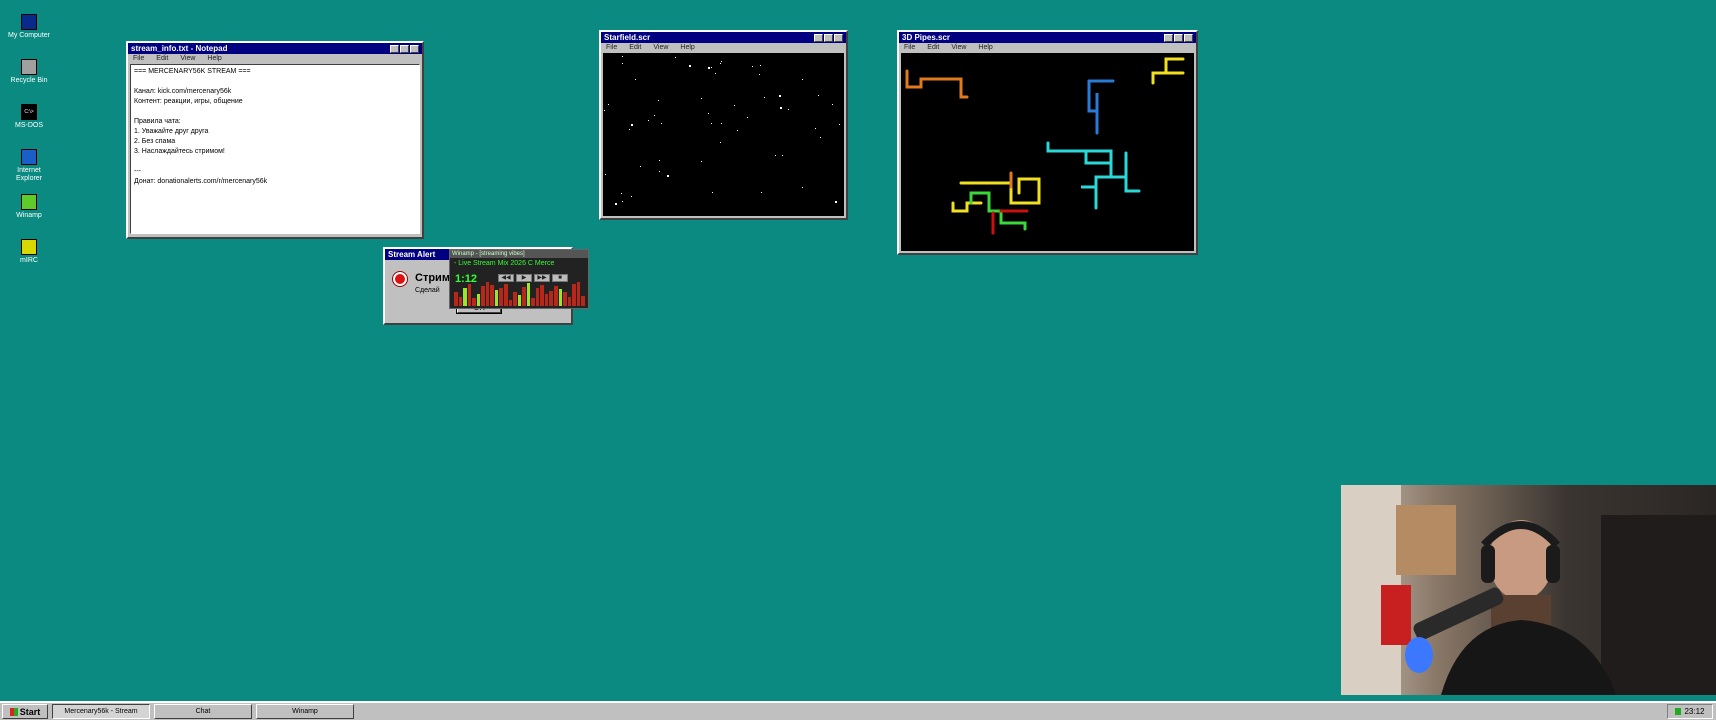 The height and width of the screenshot is (720, 1716). What do you see at coordinates (157, 121) in the screenshot?
I see `text-line: Правила чата:` at bounding box center [157, 121].